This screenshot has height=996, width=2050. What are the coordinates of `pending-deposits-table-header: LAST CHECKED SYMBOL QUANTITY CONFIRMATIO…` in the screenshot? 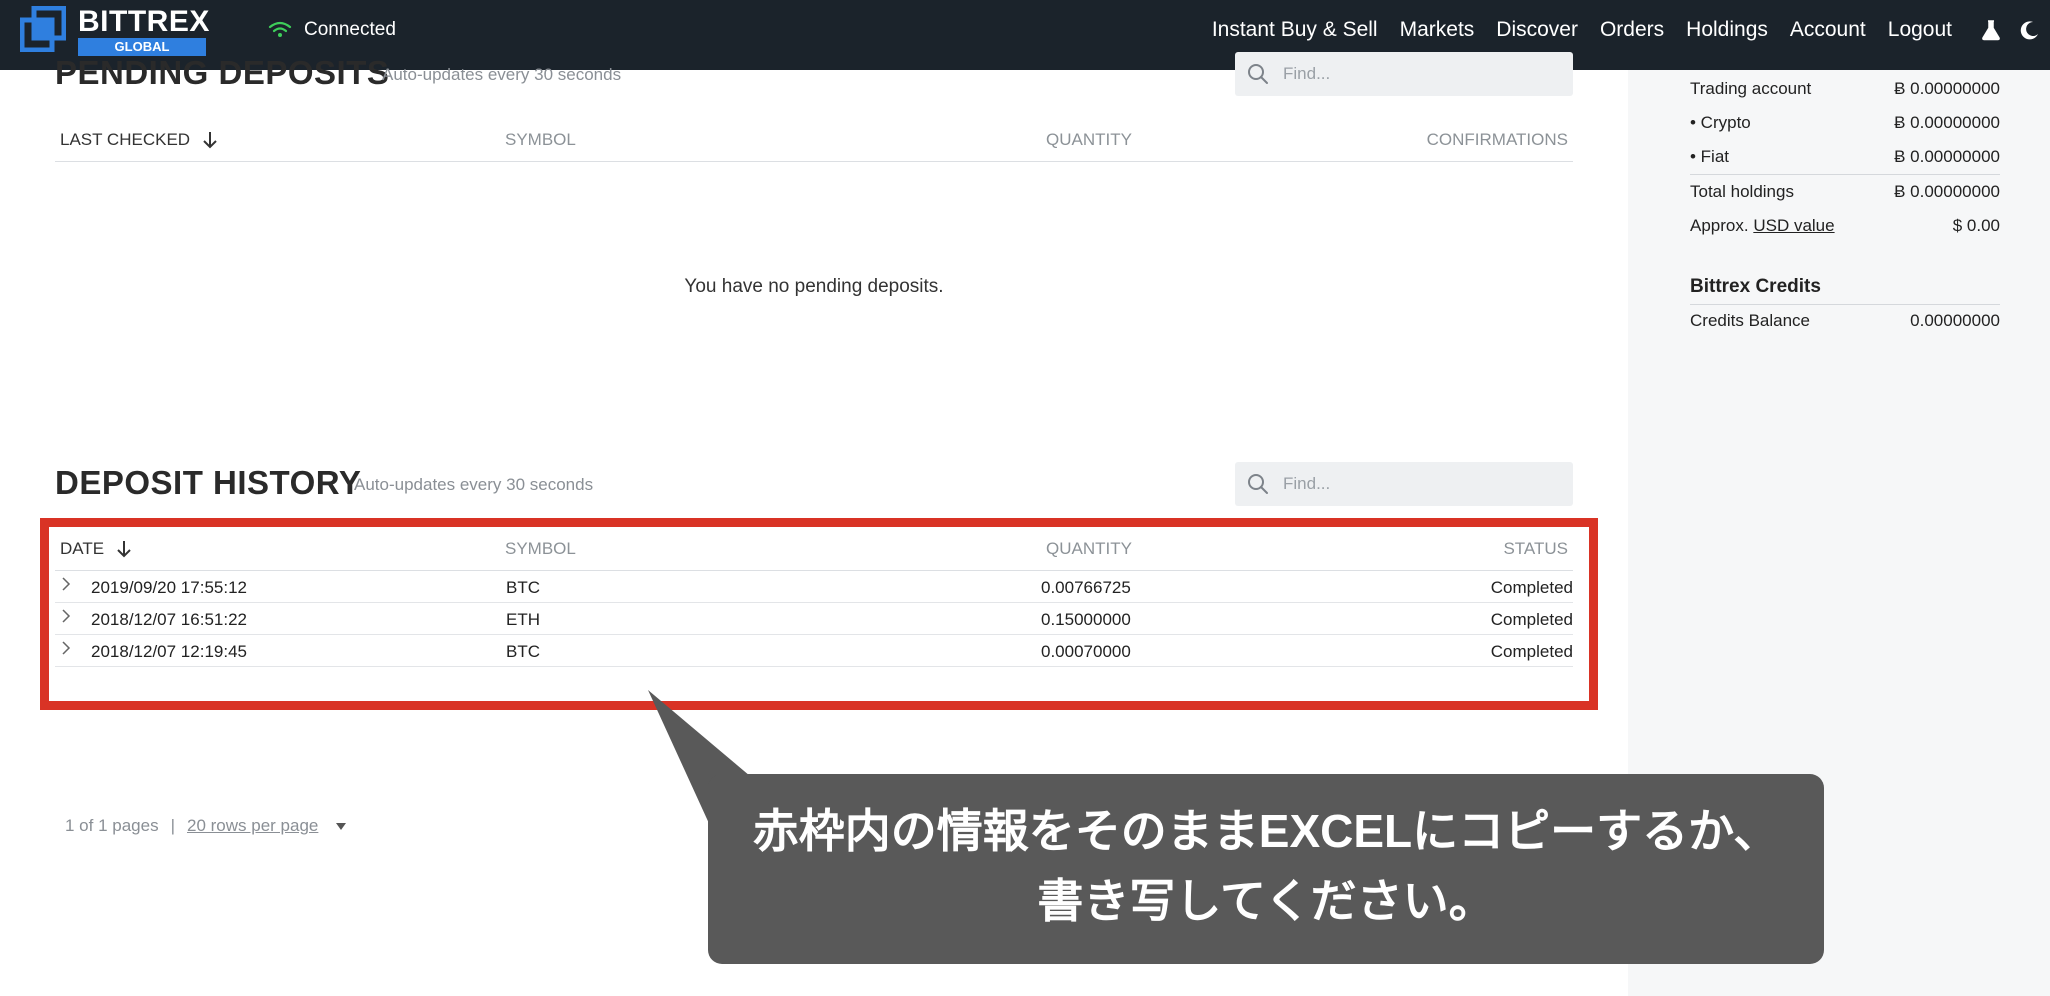 It's located at (814, 140).